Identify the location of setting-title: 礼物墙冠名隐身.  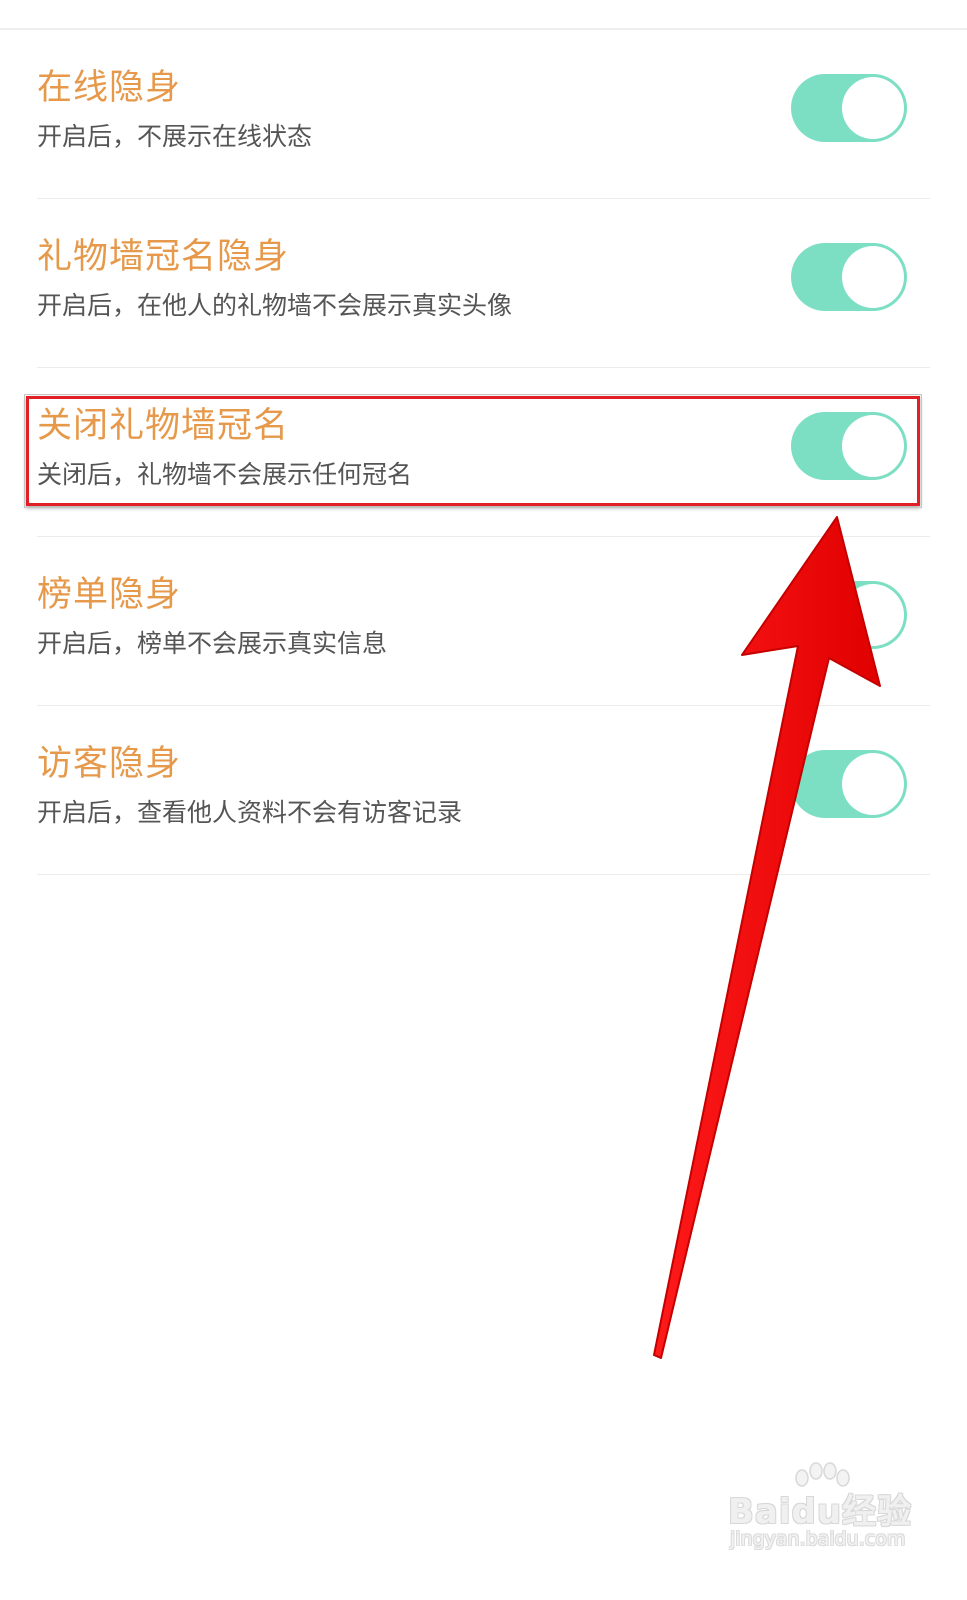
(163, 257).